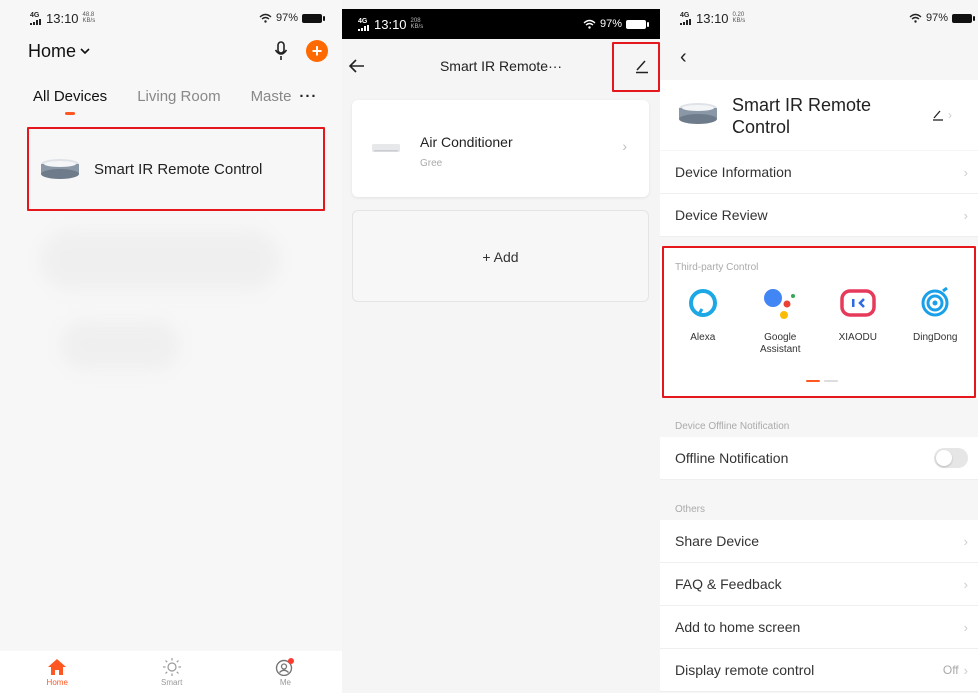 This screenshot has width=978, height=693. I want to click on bottom-navigation: Home Smart Me, so click(171, 672).